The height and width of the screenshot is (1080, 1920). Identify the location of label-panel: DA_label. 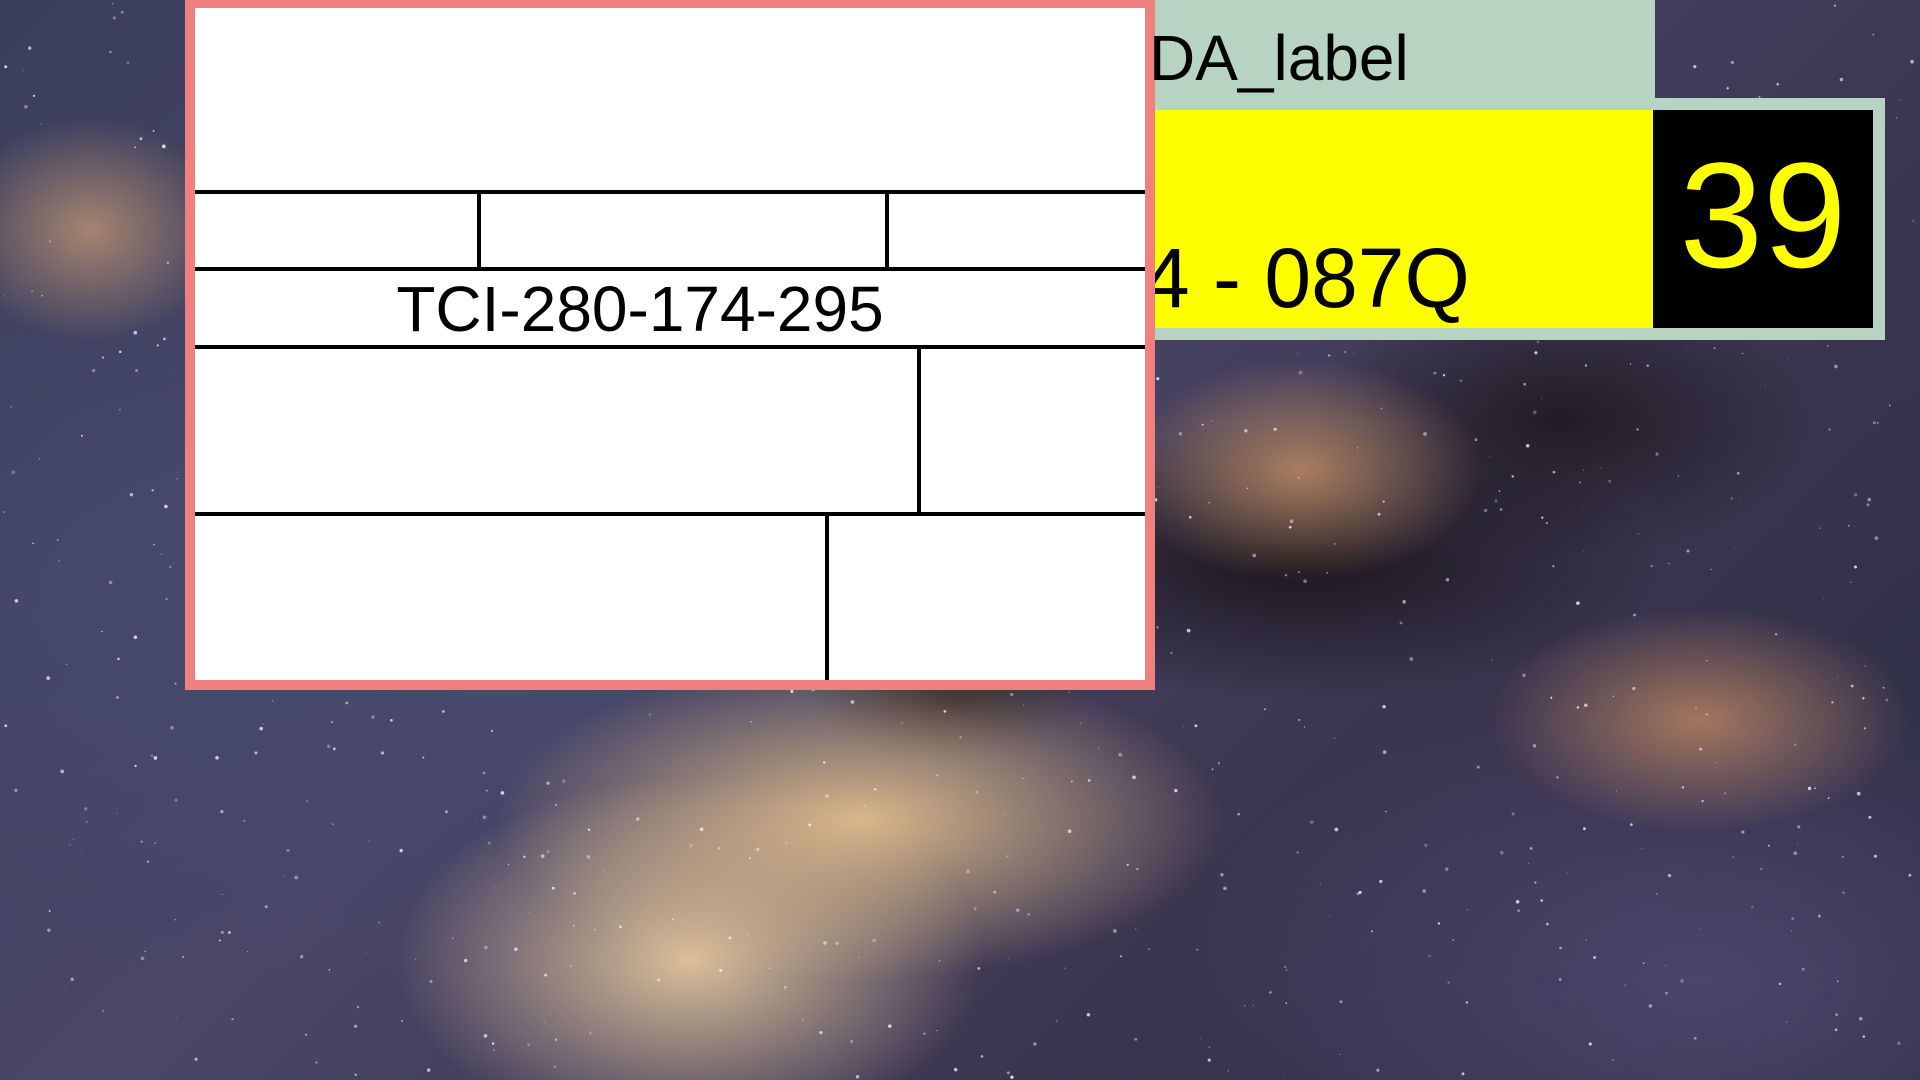
(1402, 49).